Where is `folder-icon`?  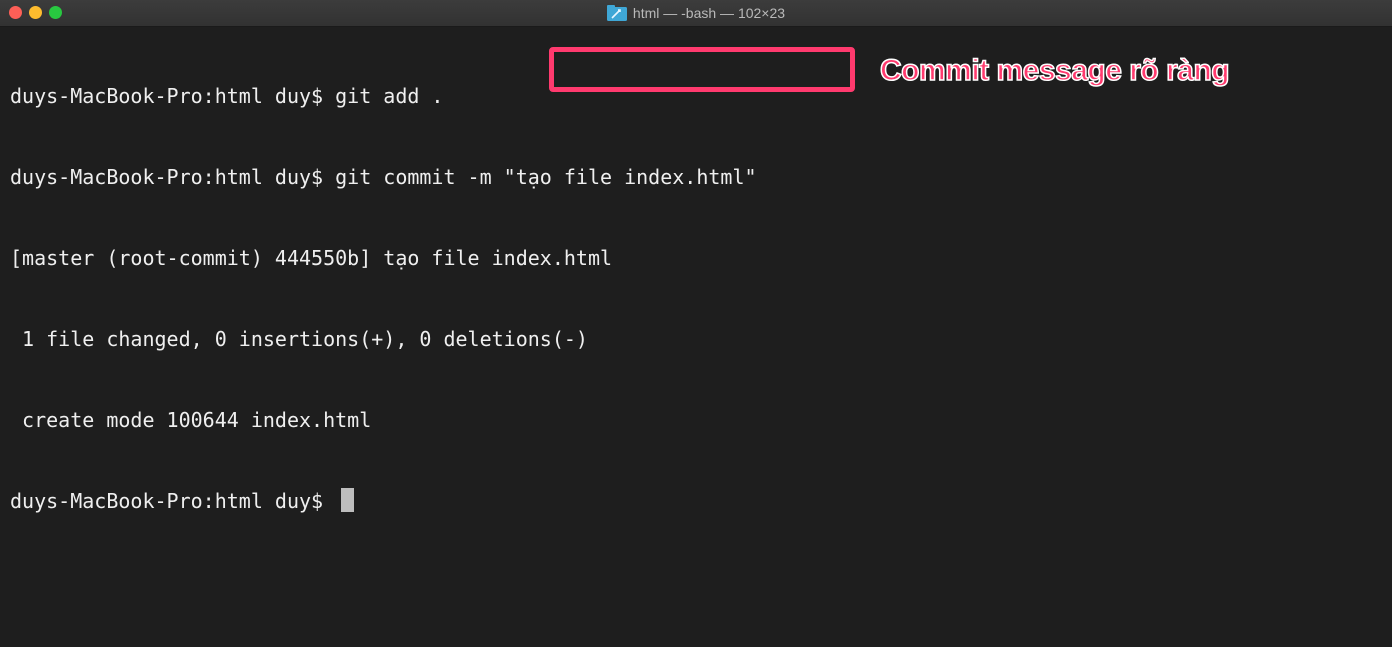 folder-icon is located at coordinates (616, 13).